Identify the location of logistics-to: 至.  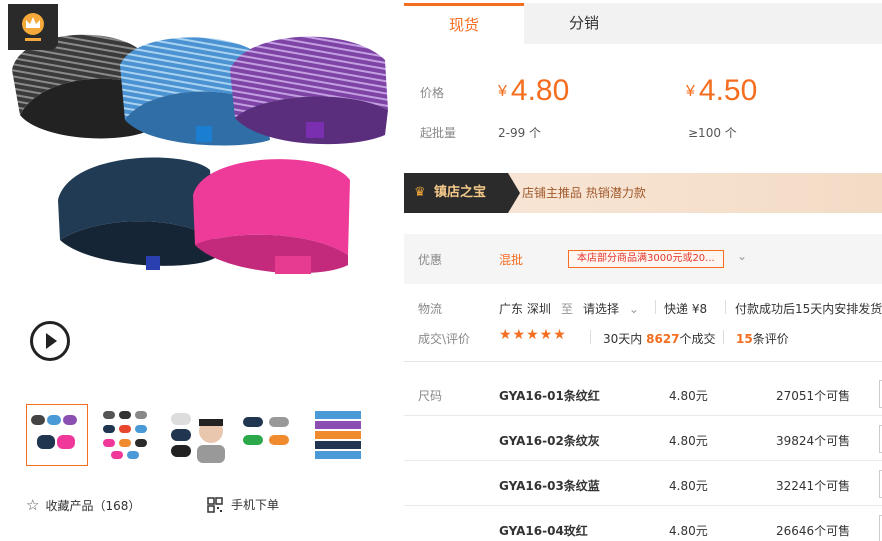
(567, 309).